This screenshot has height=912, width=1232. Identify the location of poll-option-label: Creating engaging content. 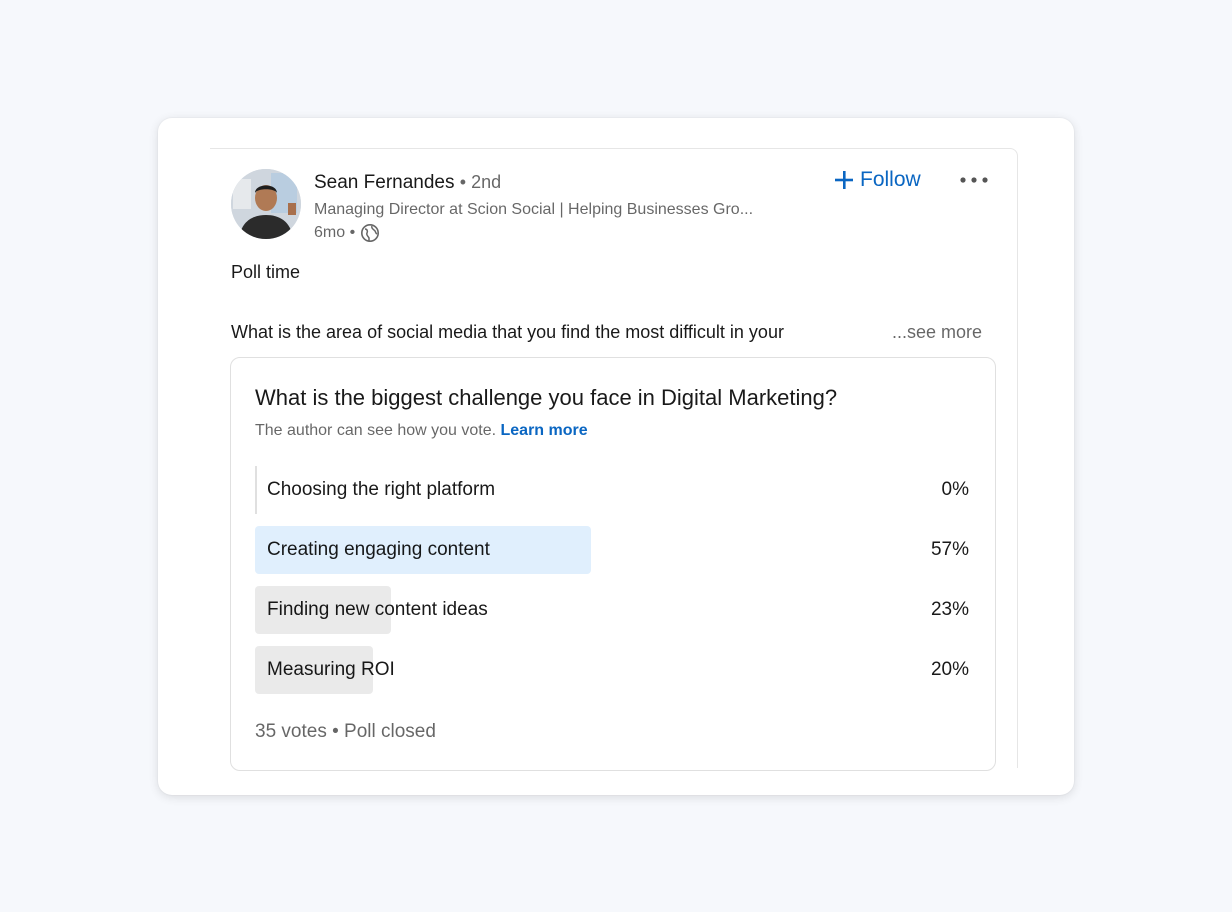
(378, 549).